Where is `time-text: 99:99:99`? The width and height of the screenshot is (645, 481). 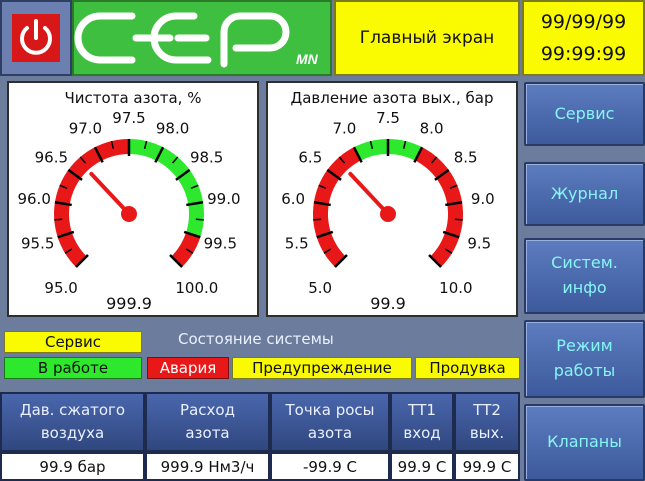 time-text: 99:99:99 is located at coordinates (583, 53).